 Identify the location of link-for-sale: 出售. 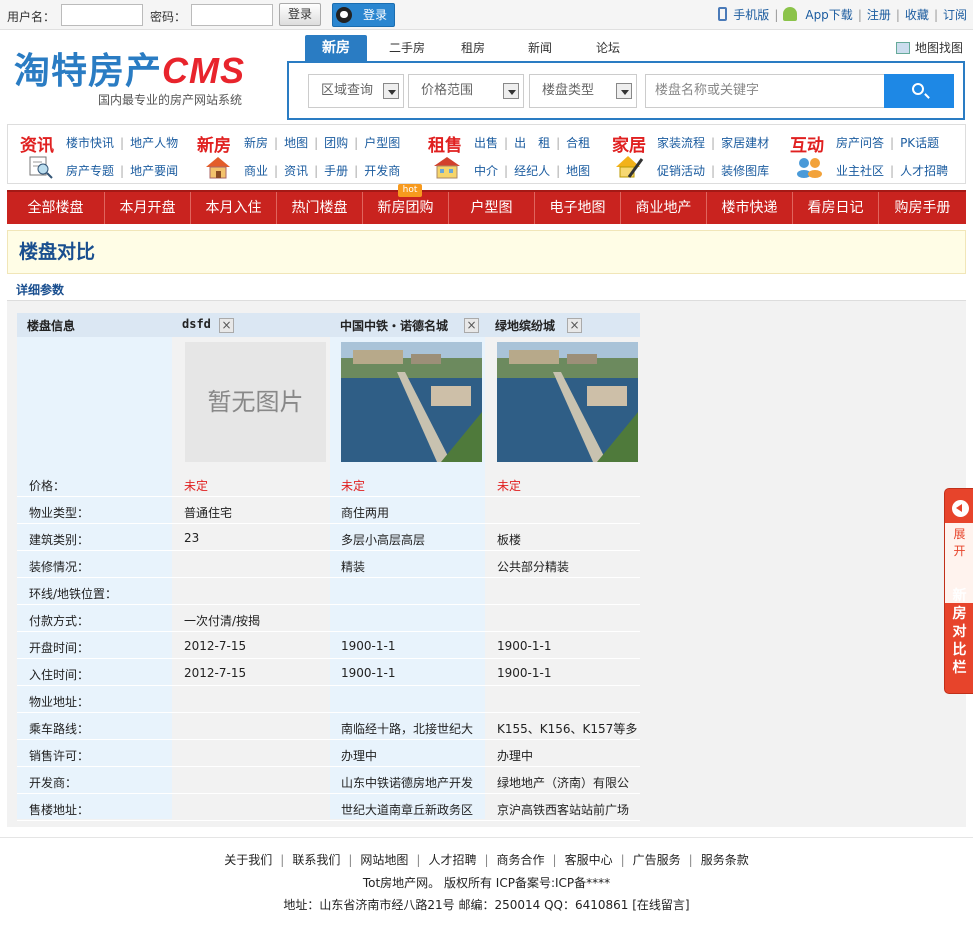
(486, 143).